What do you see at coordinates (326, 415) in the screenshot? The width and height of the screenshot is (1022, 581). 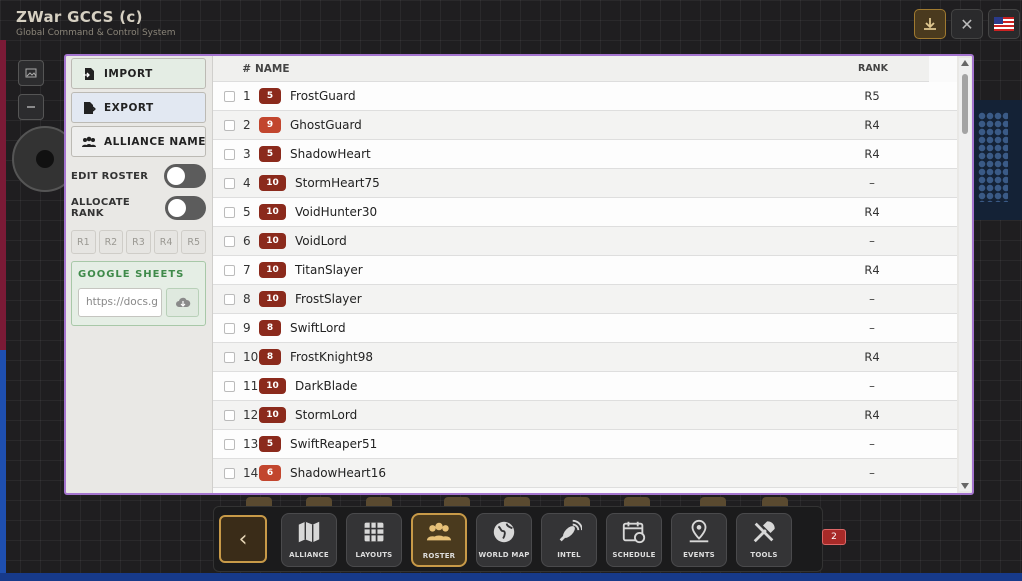 I see `player-name: StormLord` at bounding box center [326, 415].